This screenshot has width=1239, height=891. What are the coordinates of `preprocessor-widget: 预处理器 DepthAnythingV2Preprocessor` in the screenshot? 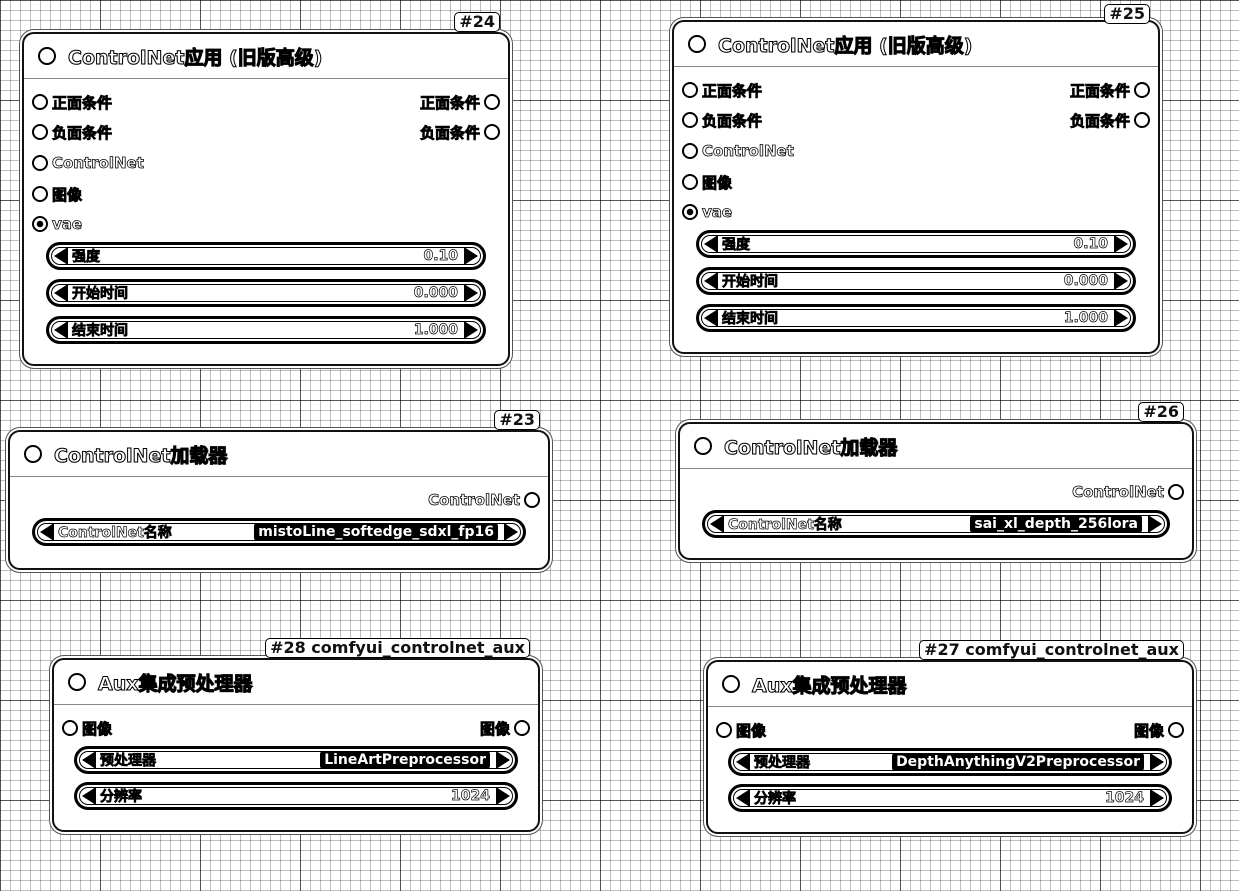 It's located at (950, 762).